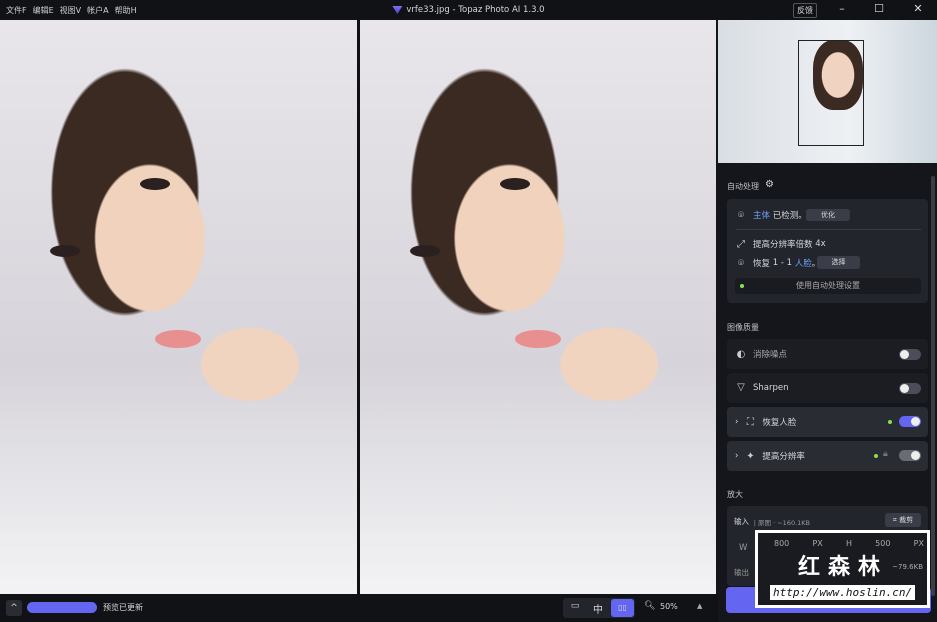 Image resolution: width=937 pixels, height=622 pixels. I want to click on face-text: 恢复, so click(762, 264).